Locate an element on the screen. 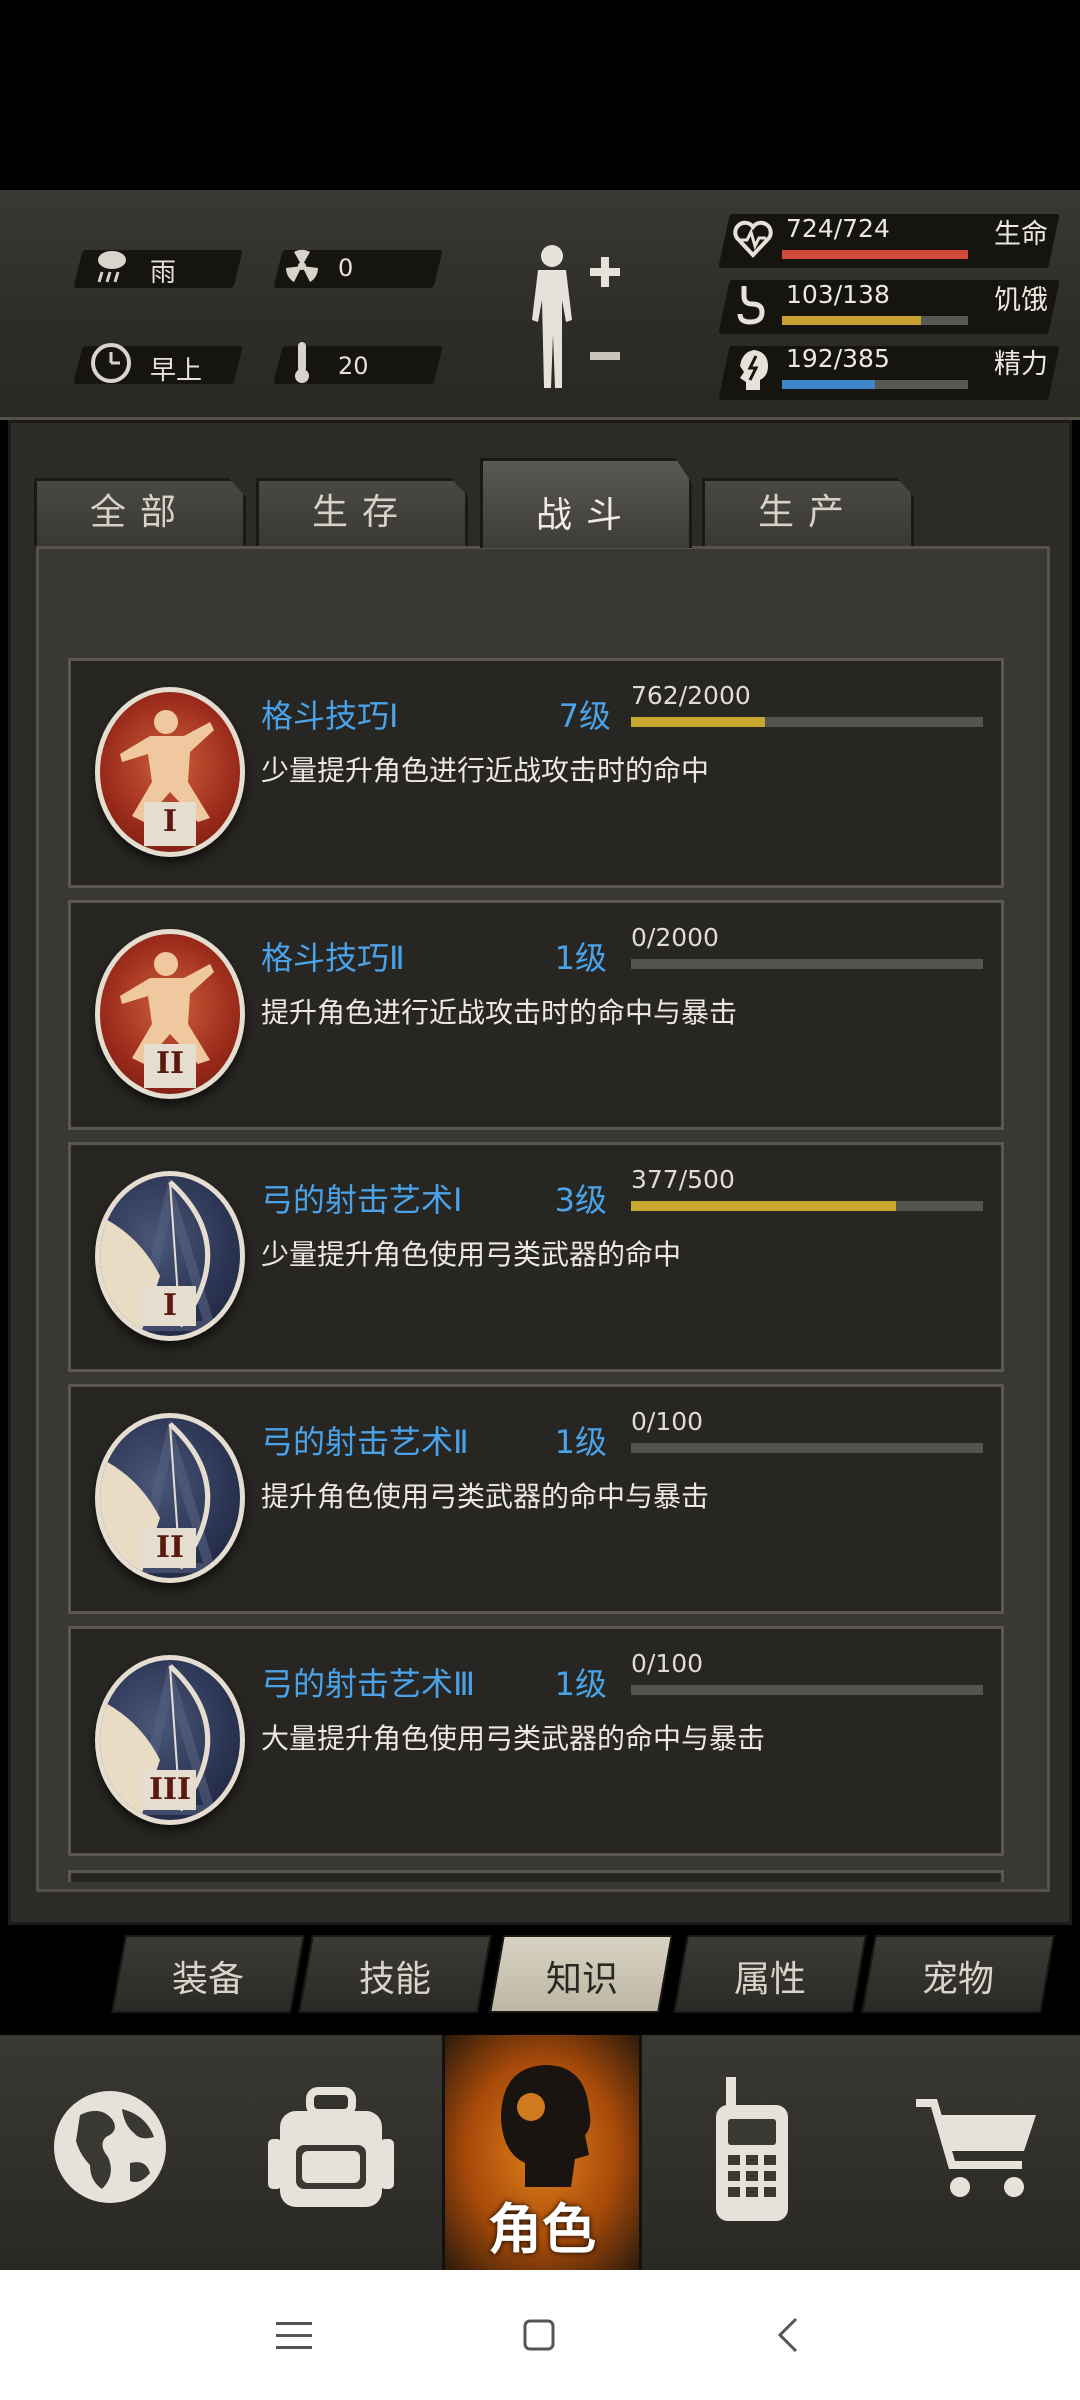  archer-icon: III is located at coordinates (170, 1740).